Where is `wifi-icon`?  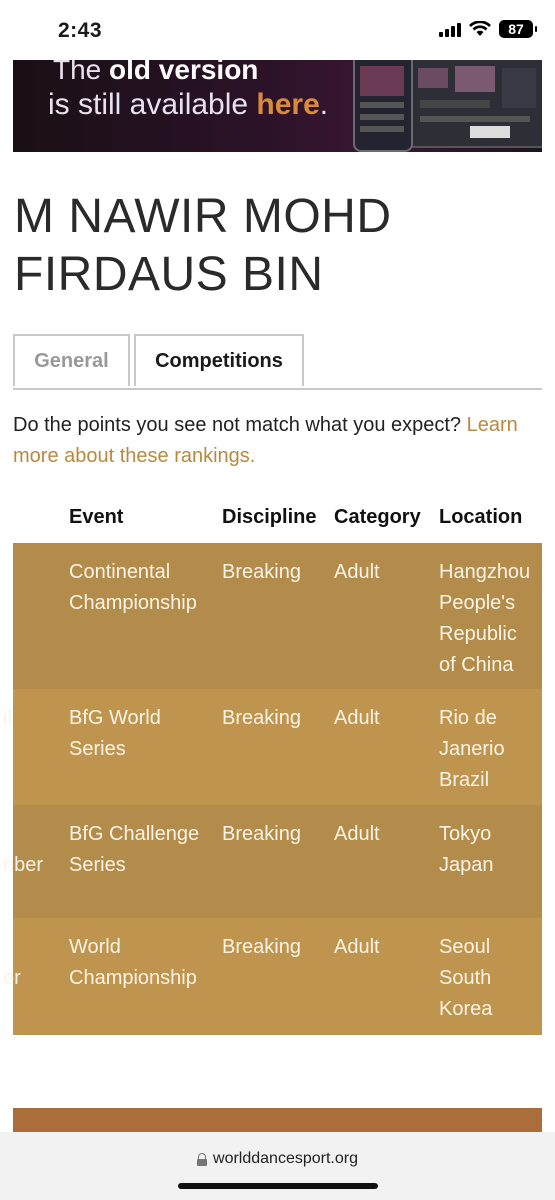 wifi-icon is located at coordinates (480, 28).